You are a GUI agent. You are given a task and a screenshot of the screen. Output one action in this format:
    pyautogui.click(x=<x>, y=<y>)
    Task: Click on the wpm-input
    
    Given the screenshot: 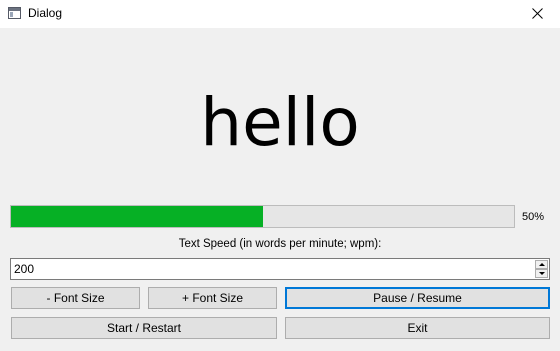 What is the action you would take?
    pyautogui.click(x=271, y=269)
    